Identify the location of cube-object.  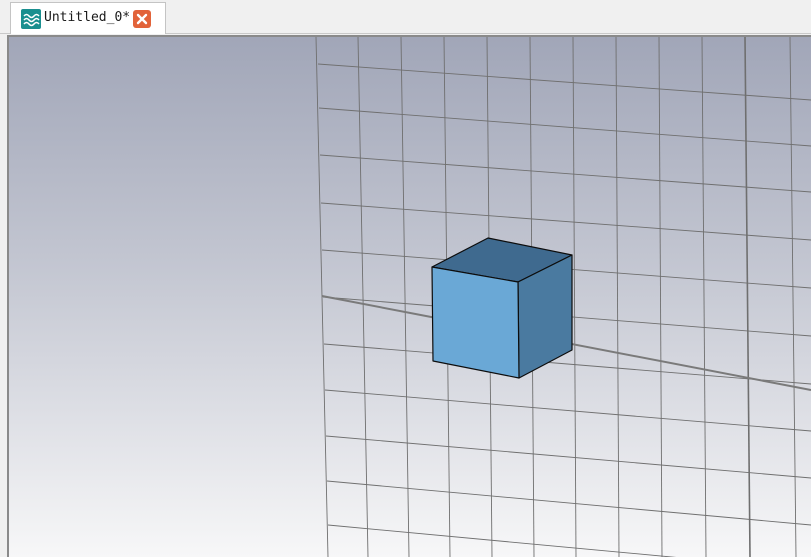
(502, 308).